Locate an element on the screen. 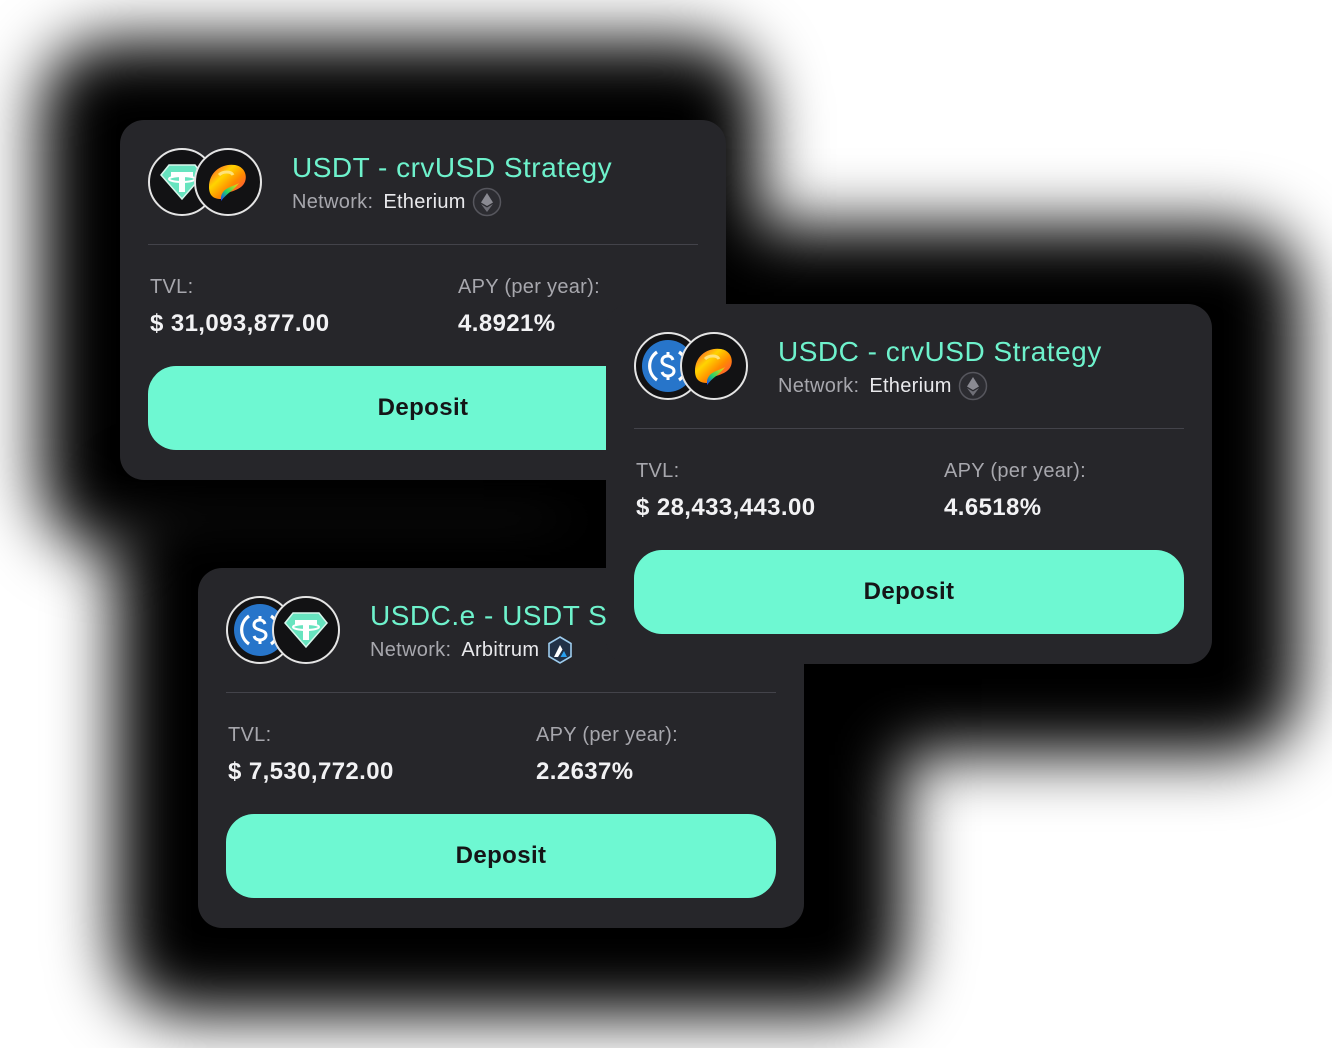 The image size is (1332, 1048). card-header: USDC - crvUSD Strategy Network: Etherium is located at coordinates (868, 368).